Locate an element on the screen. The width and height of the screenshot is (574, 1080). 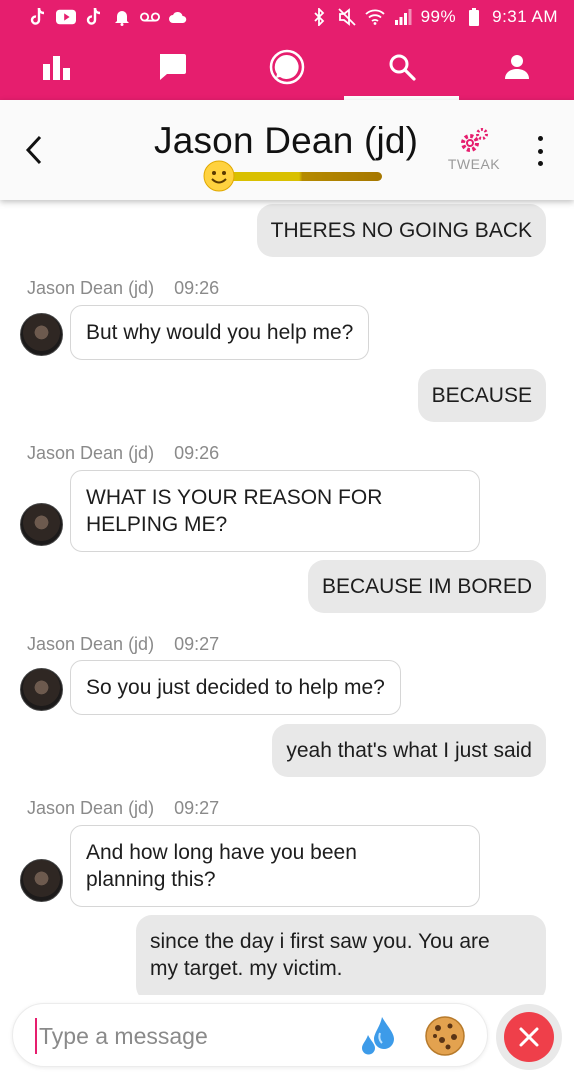
smiley-icon is located at coordinates (219, 176).